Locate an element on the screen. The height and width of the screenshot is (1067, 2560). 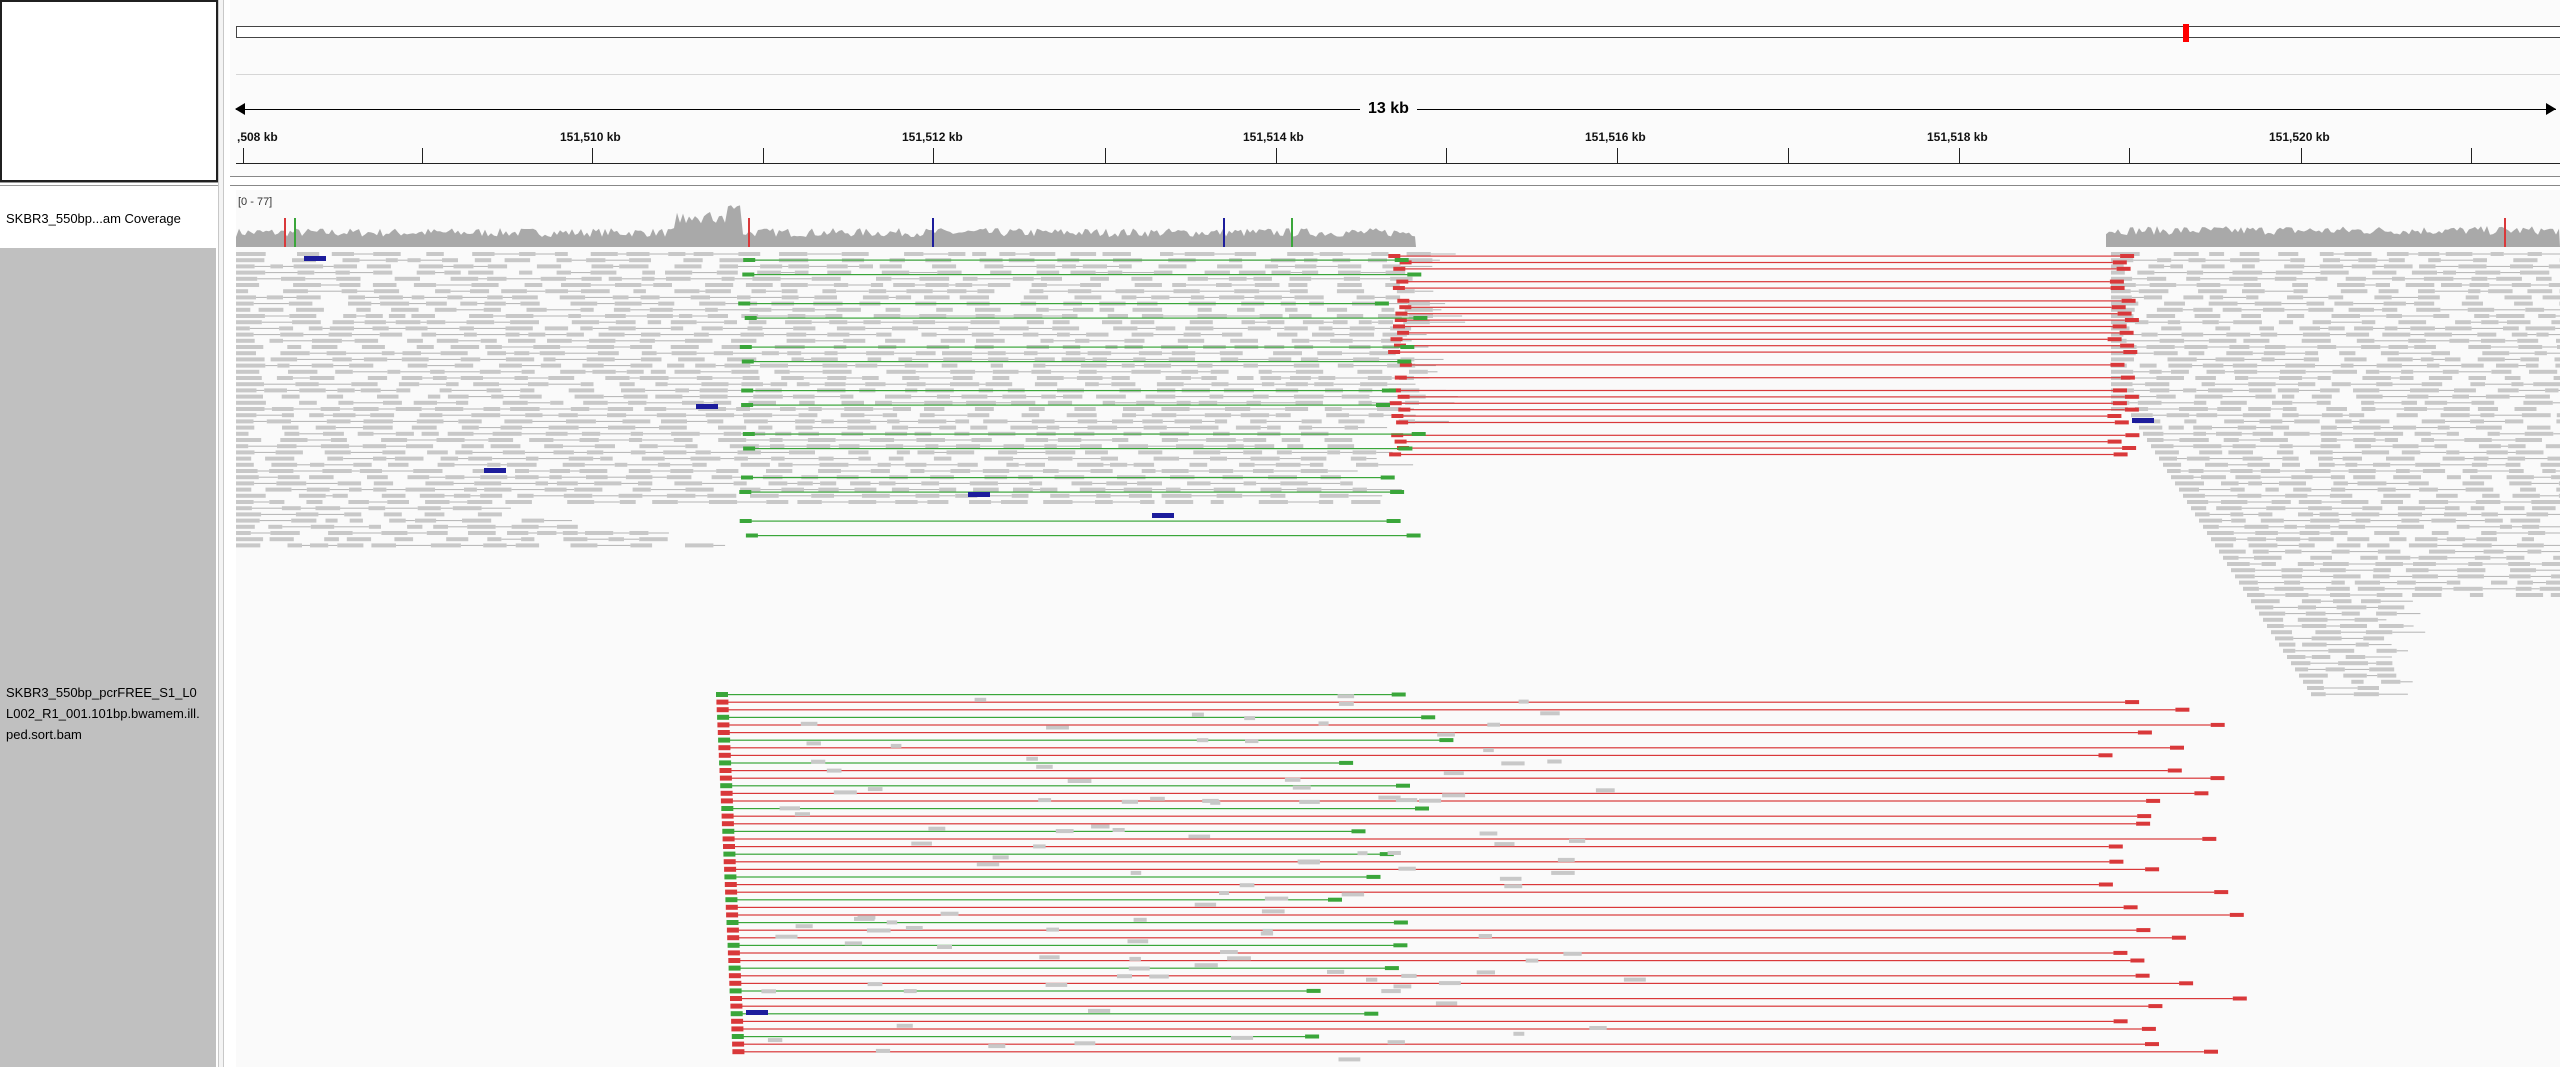
panel-divider is located at coordinates (221, 533).